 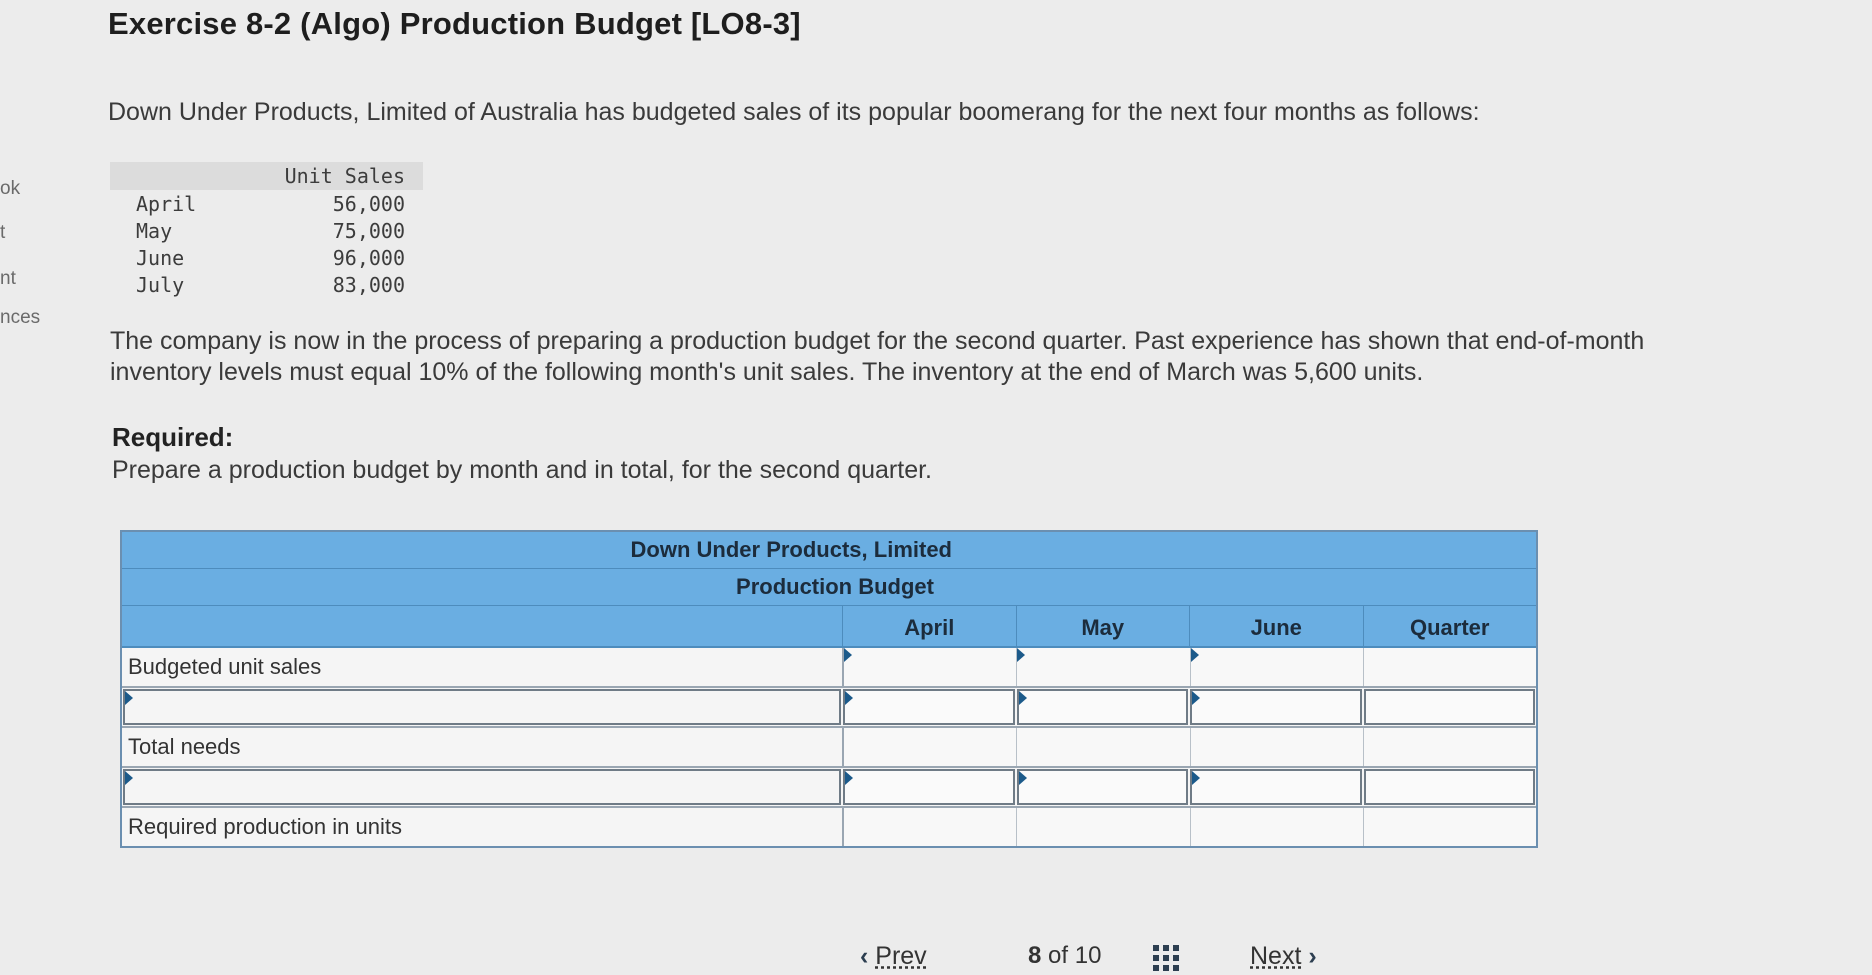 What do you see at coordinates (154, 230) in the screenshot?
I see `sales-month: May` at bounding box center [154, 230].